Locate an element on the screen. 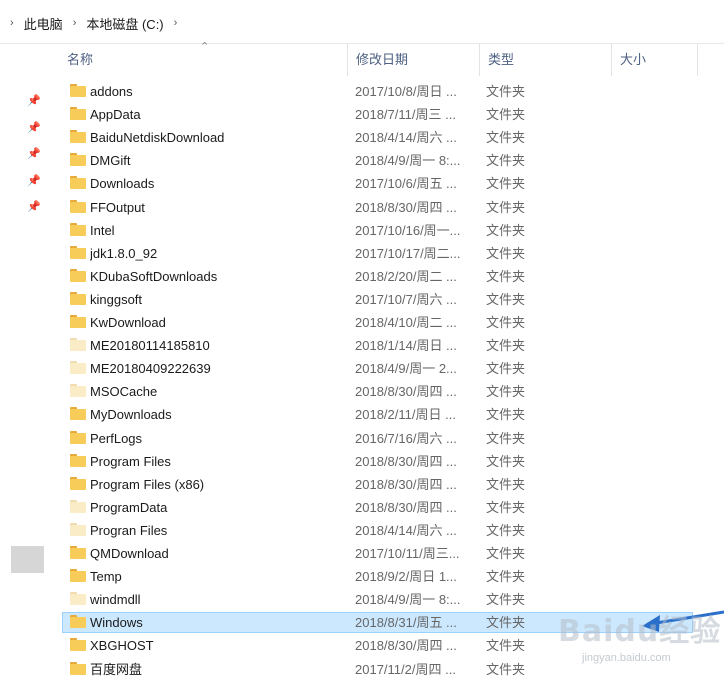 Image resolution: width=724 pixels, height=682 pixels. breadcrumb-item-local-disk: 本地磁盘 (C:) is located at coordinates (124, 23).